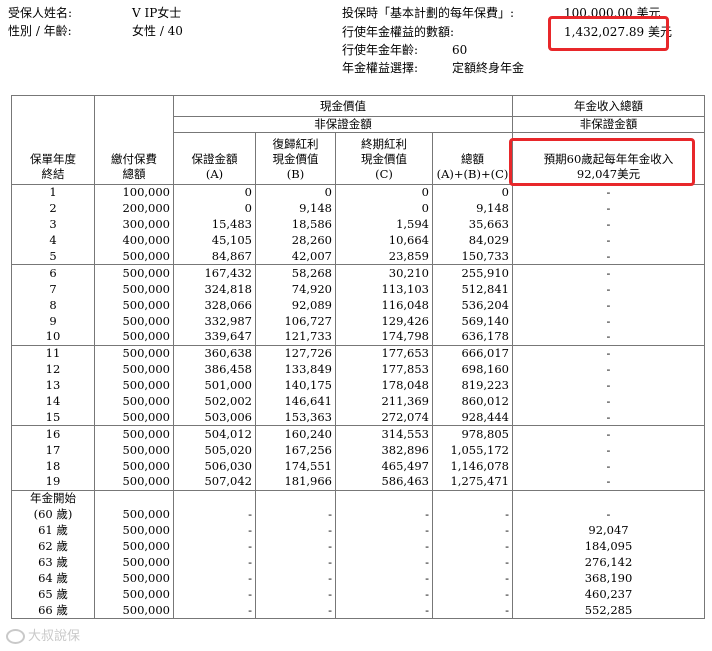  What do you see at coordinates (53, 498) in the screenshot?
I see `row-year: 年金開始` at bounding box center [53, 498].